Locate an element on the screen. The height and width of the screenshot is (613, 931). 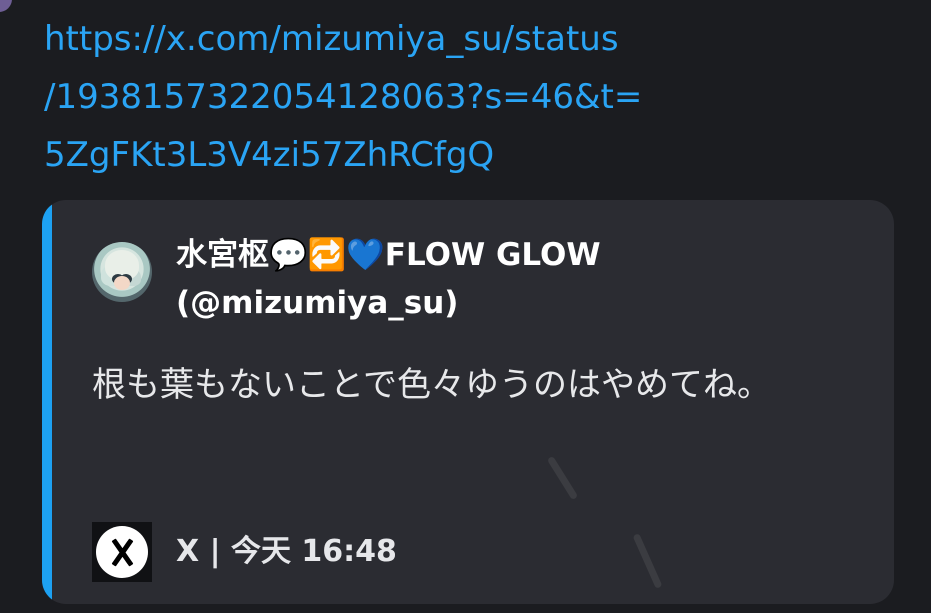
x-mark-icon is located at coordinates (122, 552).